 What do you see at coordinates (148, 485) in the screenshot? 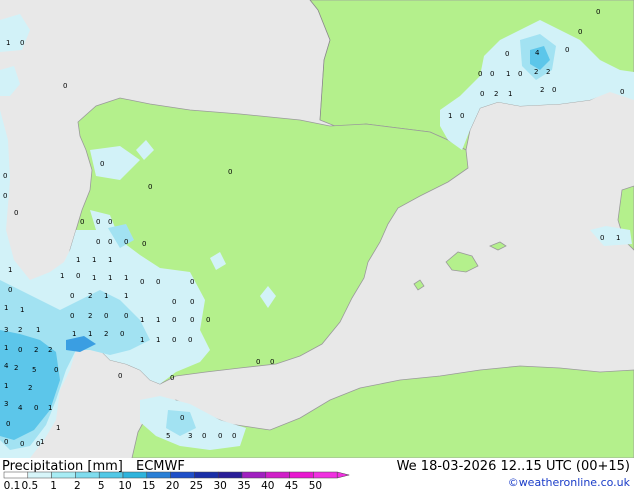
I see `legend-value: 15` at bounding box center [148, 485].